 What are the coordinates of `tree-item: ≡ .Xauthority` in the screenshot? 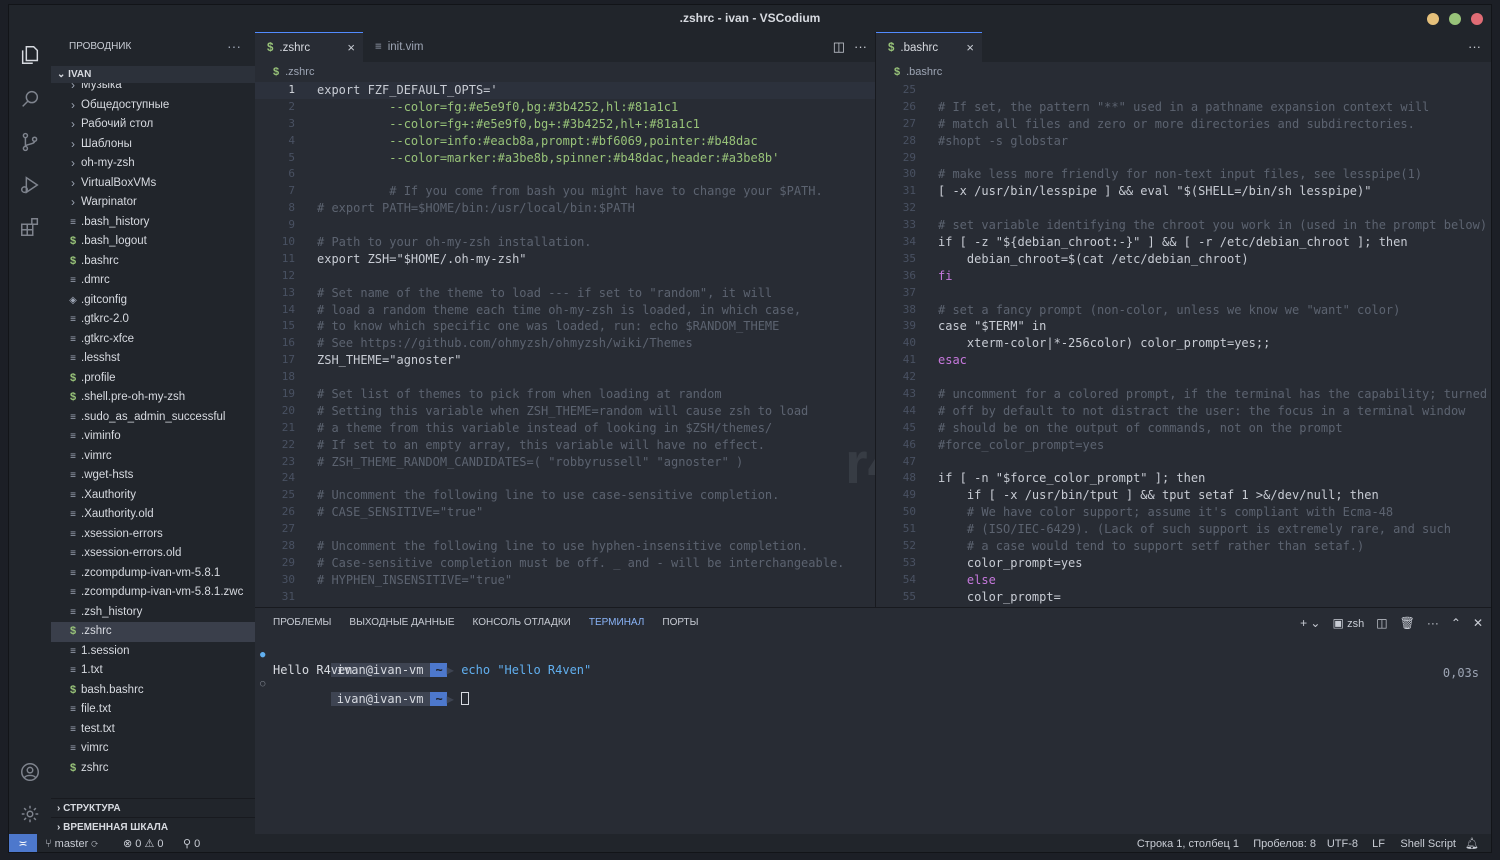 It's located at (153, 496).